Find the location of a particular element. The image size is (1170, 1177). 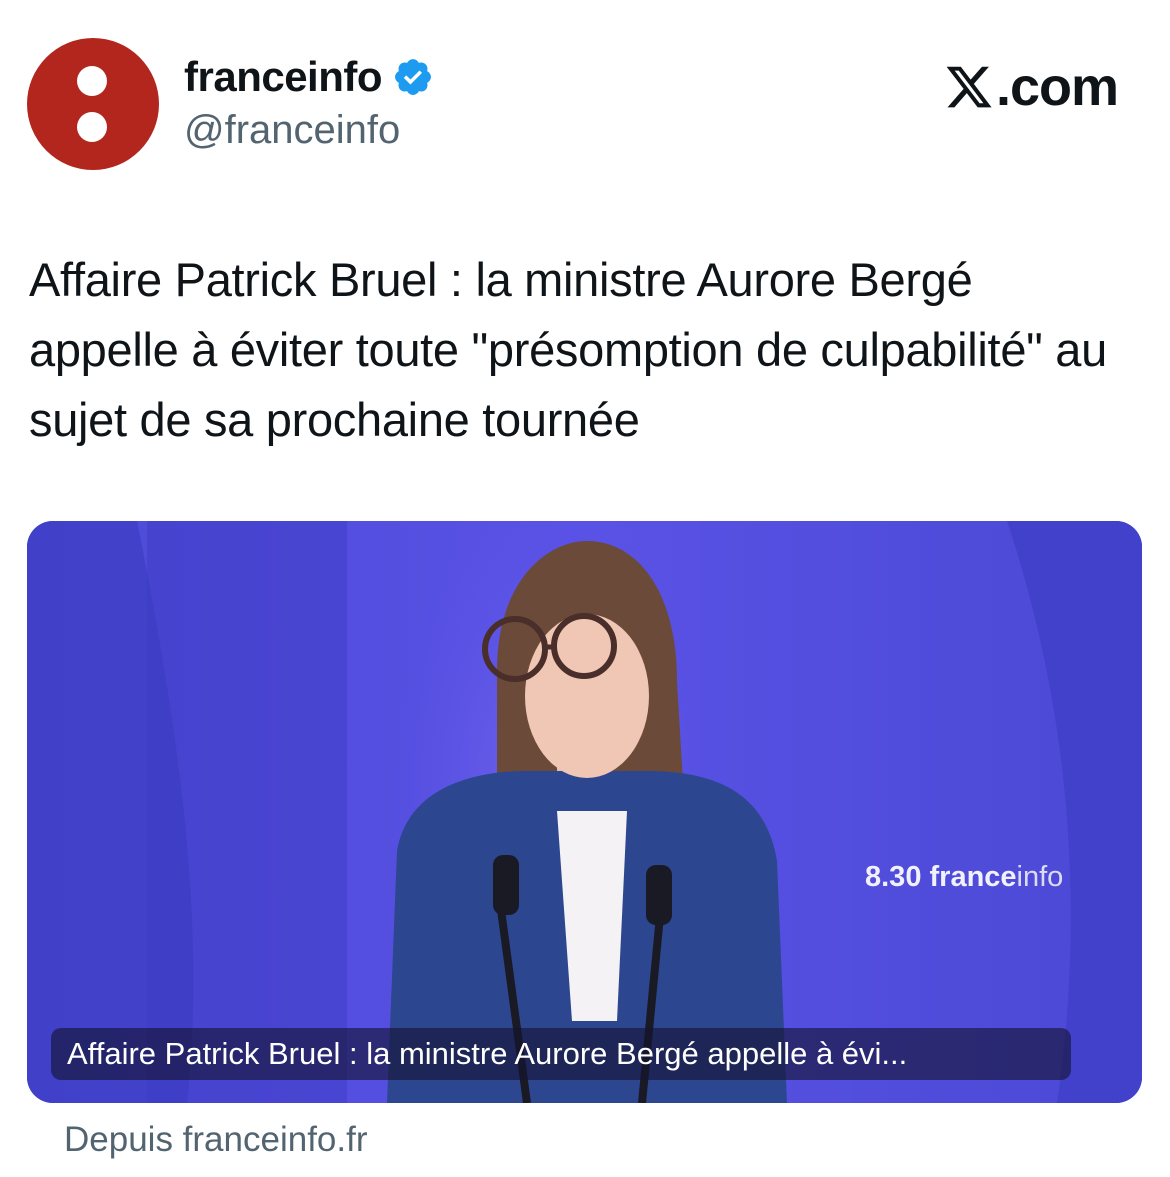

site-label: .com is located at coordinates (1031, 87).